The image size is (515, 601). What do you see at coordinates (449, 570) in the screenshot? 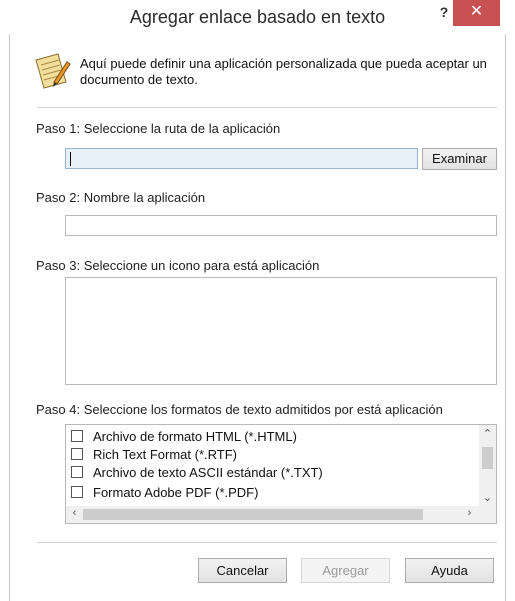
I see `help-button: Ayuda` at bounding box center [449, 570].